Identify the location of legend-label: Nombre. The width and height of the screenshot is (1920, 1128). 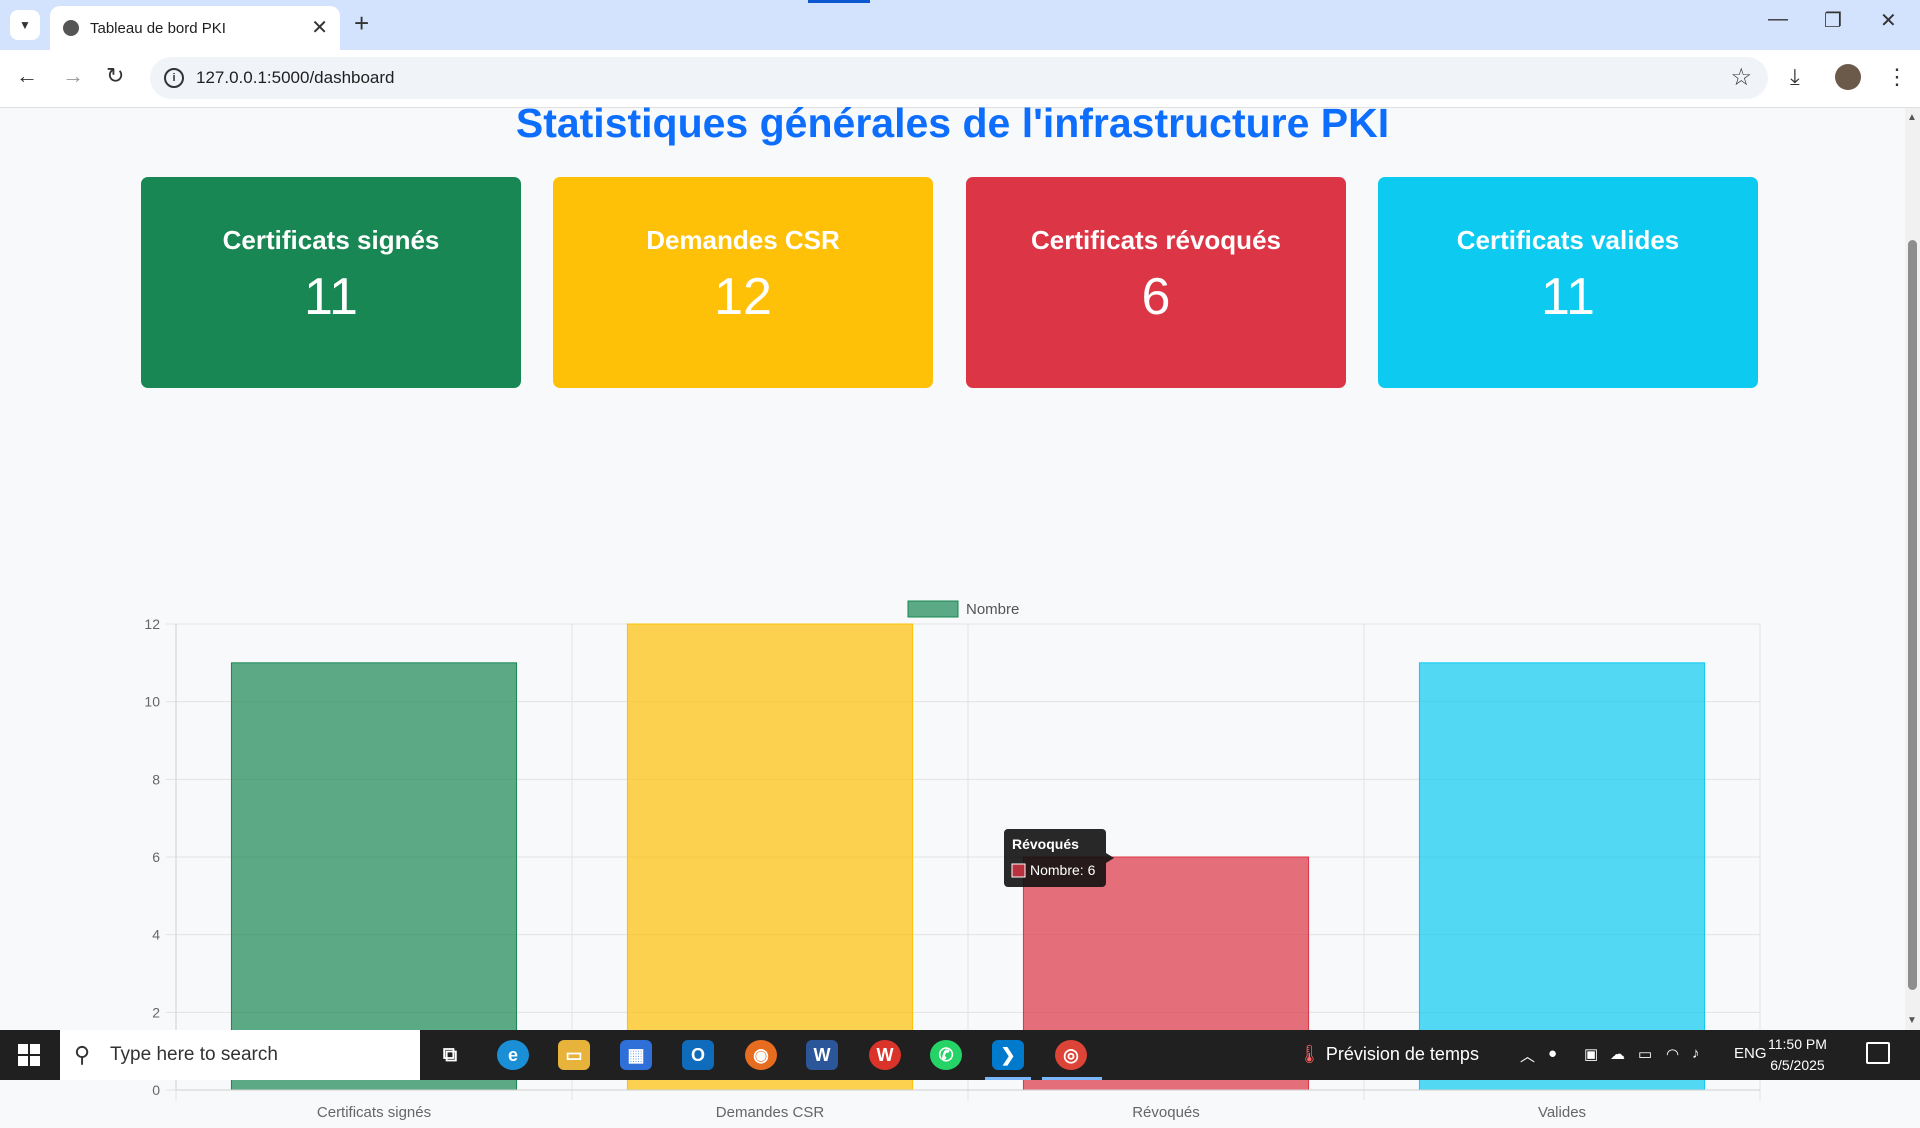
(992, 609).